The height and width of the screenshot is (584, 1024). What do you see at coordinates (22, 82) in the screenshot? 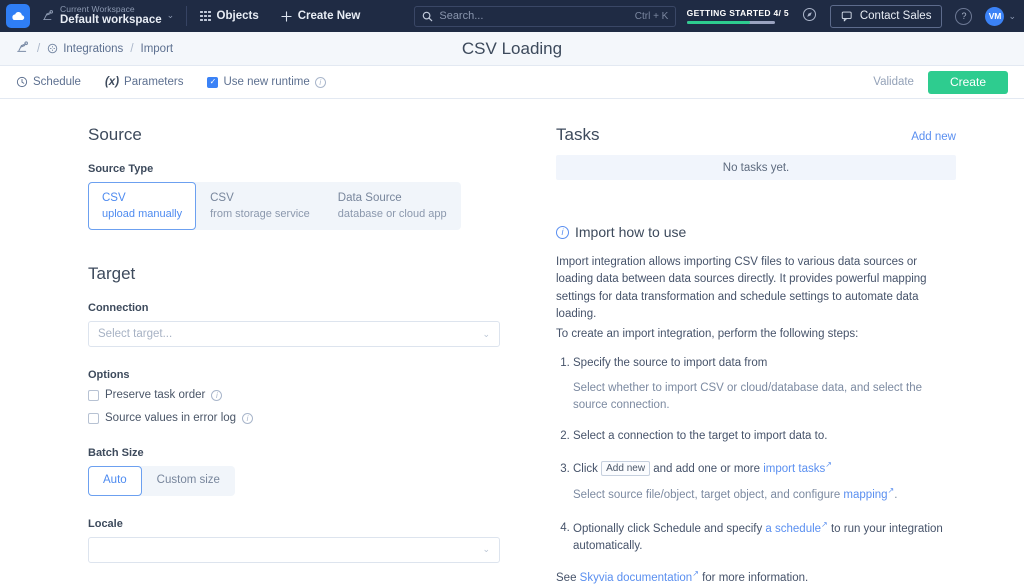
I see `clock-icon` at bounding box center [22, 82].